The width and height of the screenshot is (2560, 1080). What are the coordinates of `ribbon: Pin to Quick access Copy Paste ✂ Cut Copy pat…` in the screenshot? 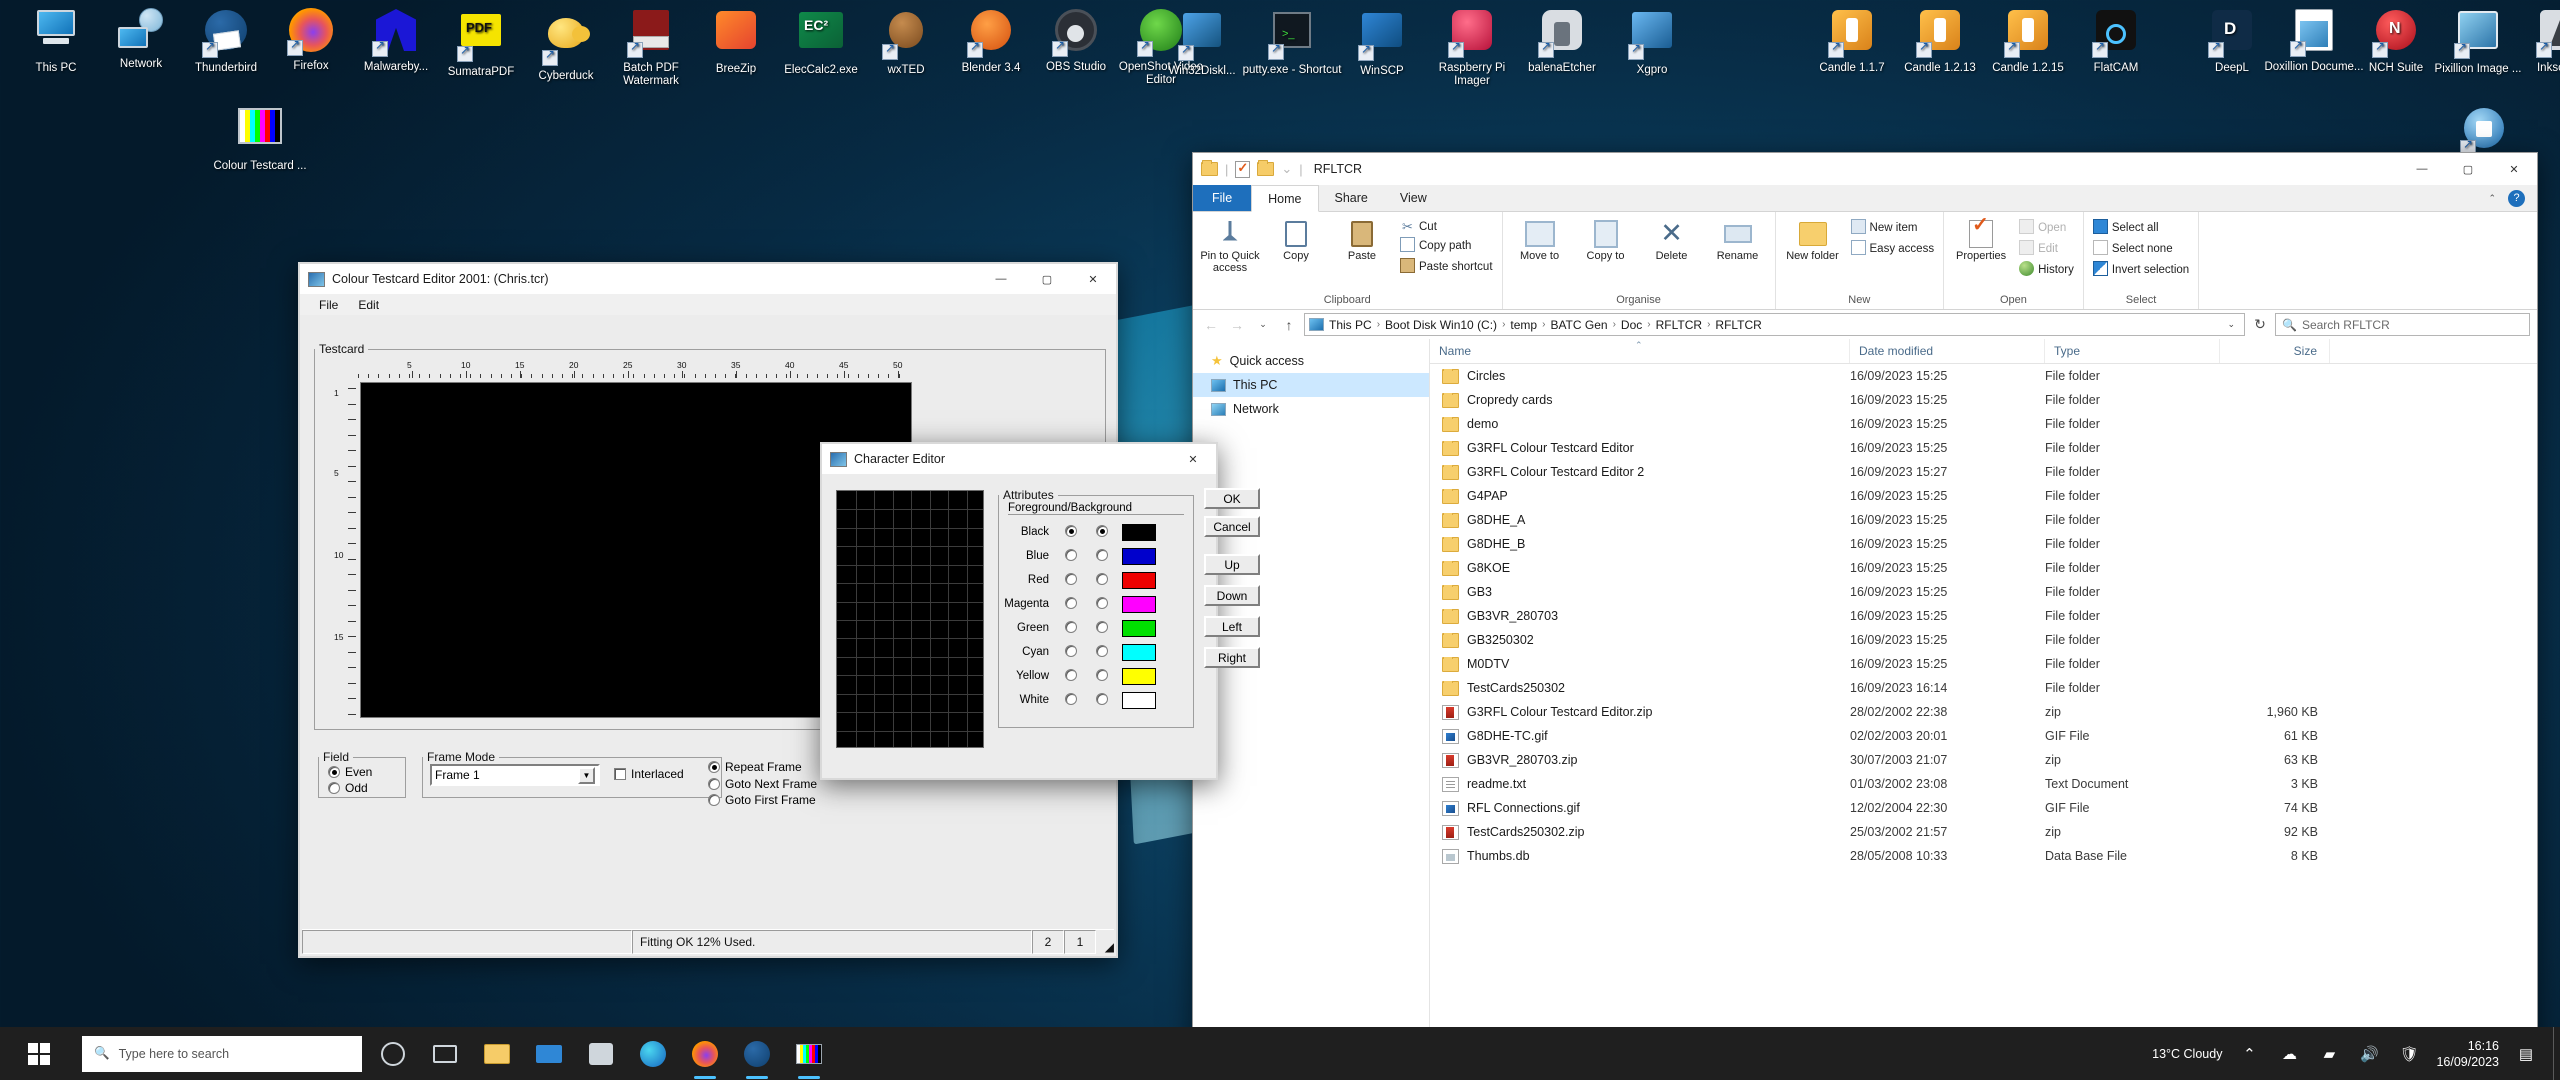 It's located at (1865, 261).